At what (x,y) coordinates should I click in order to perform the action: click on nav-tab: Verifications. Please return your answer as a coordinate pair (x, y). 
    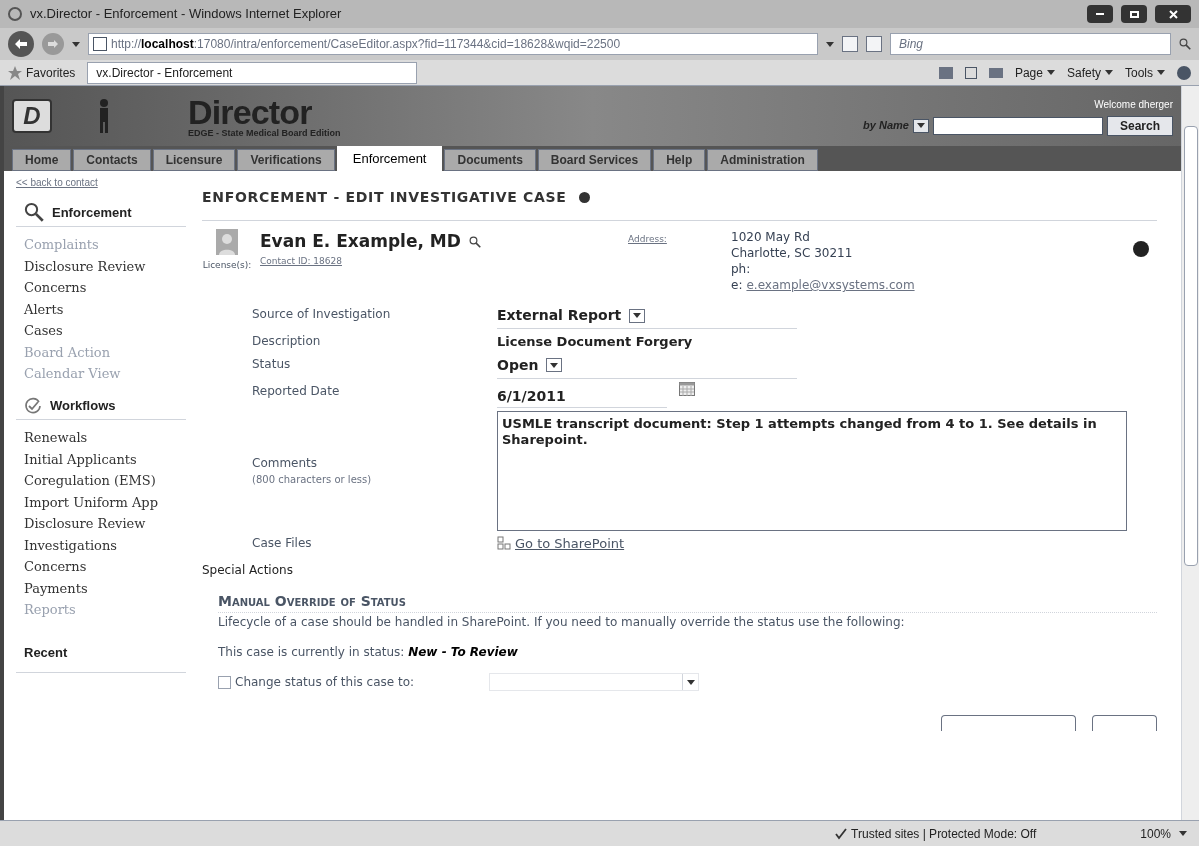
    Looking at the image, I should click on (286, 160).